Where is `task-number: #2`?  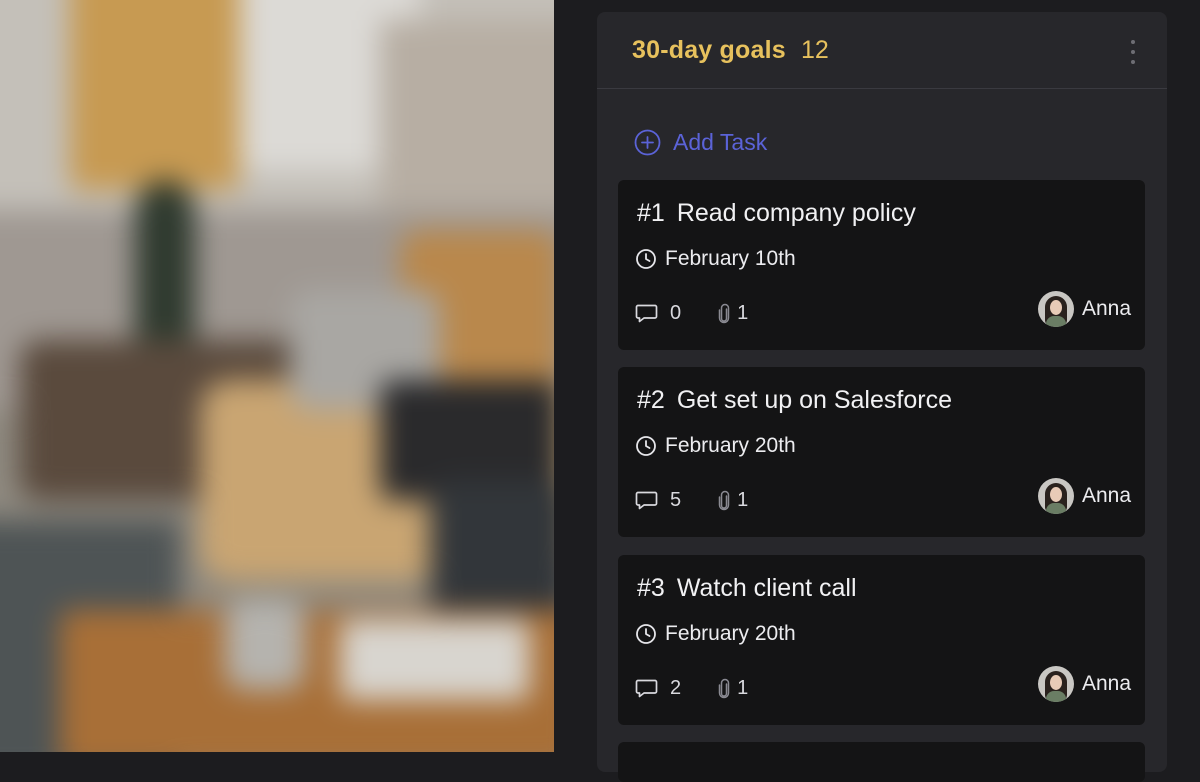
task-number: #2 is located at coordinates (651, 400).